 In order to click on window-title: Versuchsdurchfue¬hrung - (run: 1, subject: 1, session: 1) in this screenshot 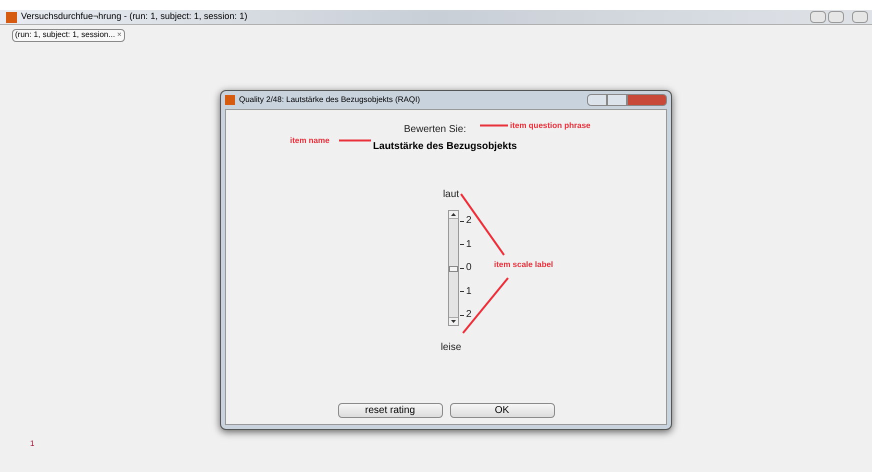, I will do `click(134, 17)`.